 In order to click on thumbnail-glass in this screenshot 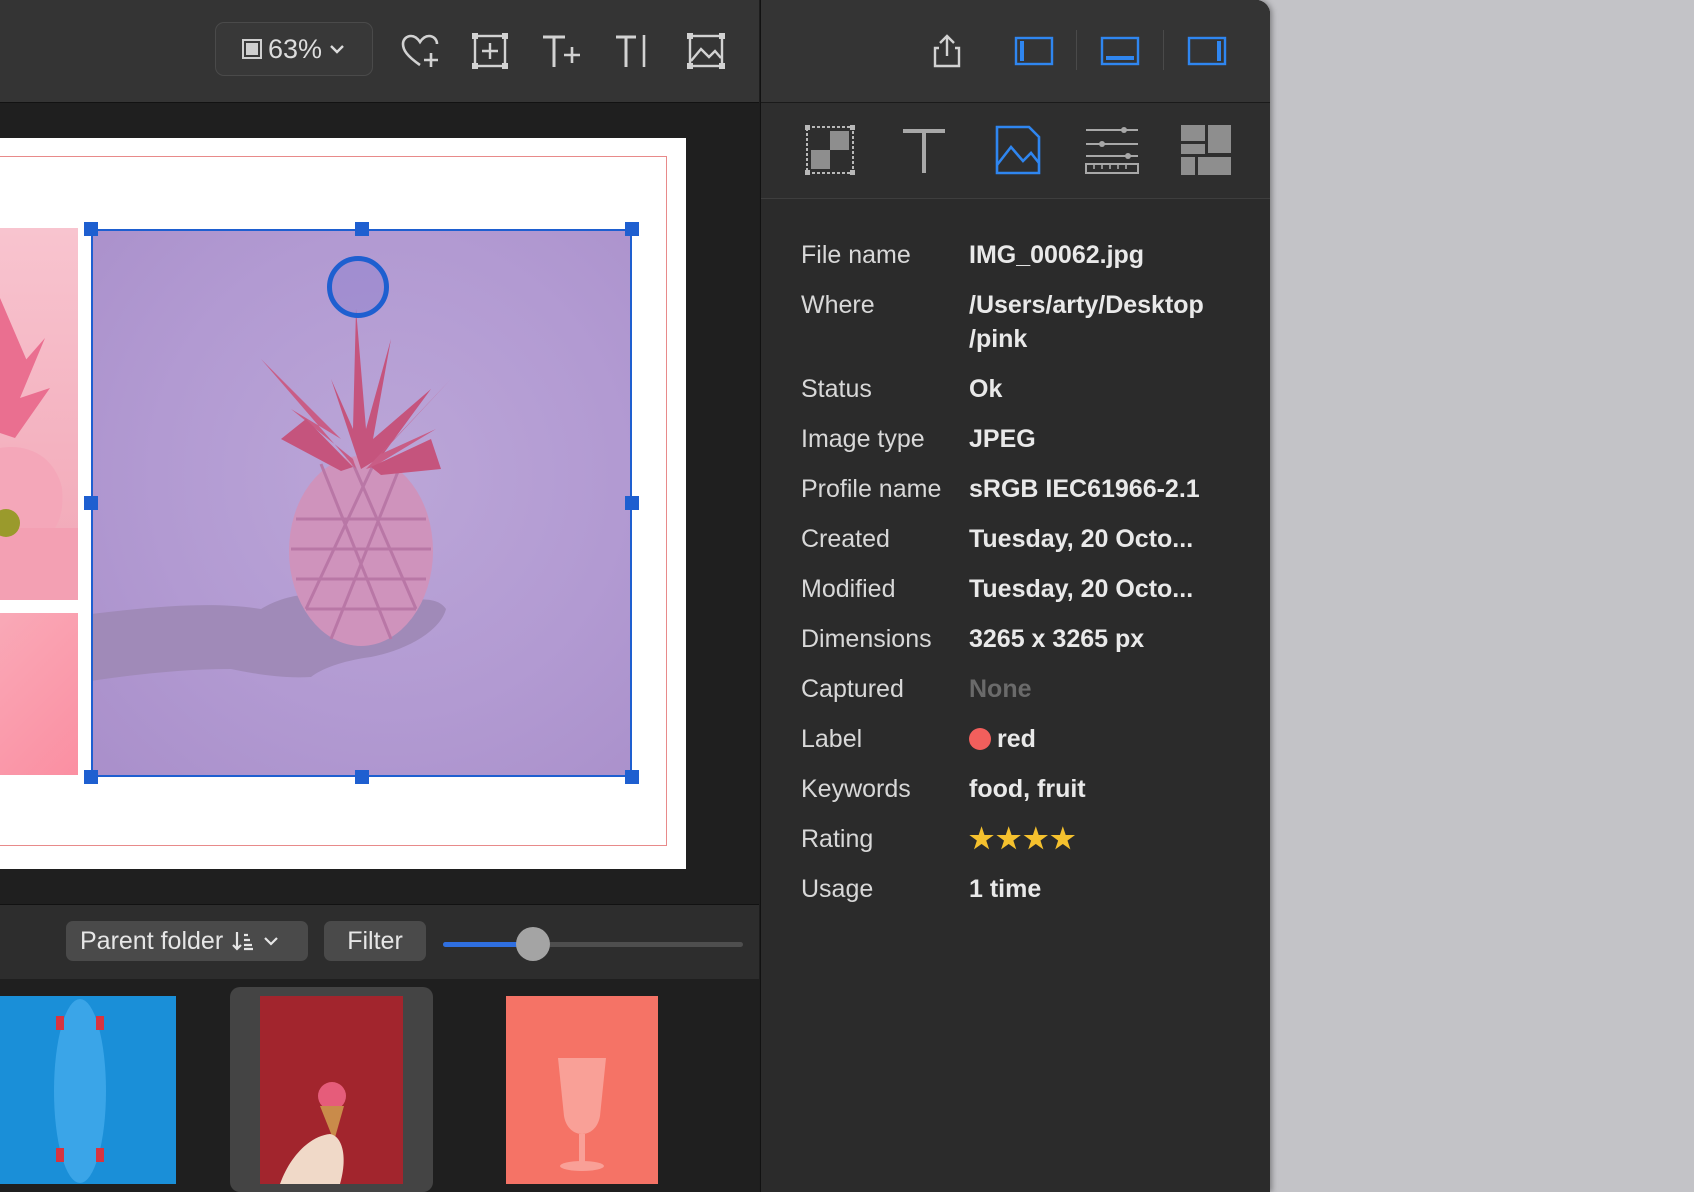, I will do `click(582, 1090)`.